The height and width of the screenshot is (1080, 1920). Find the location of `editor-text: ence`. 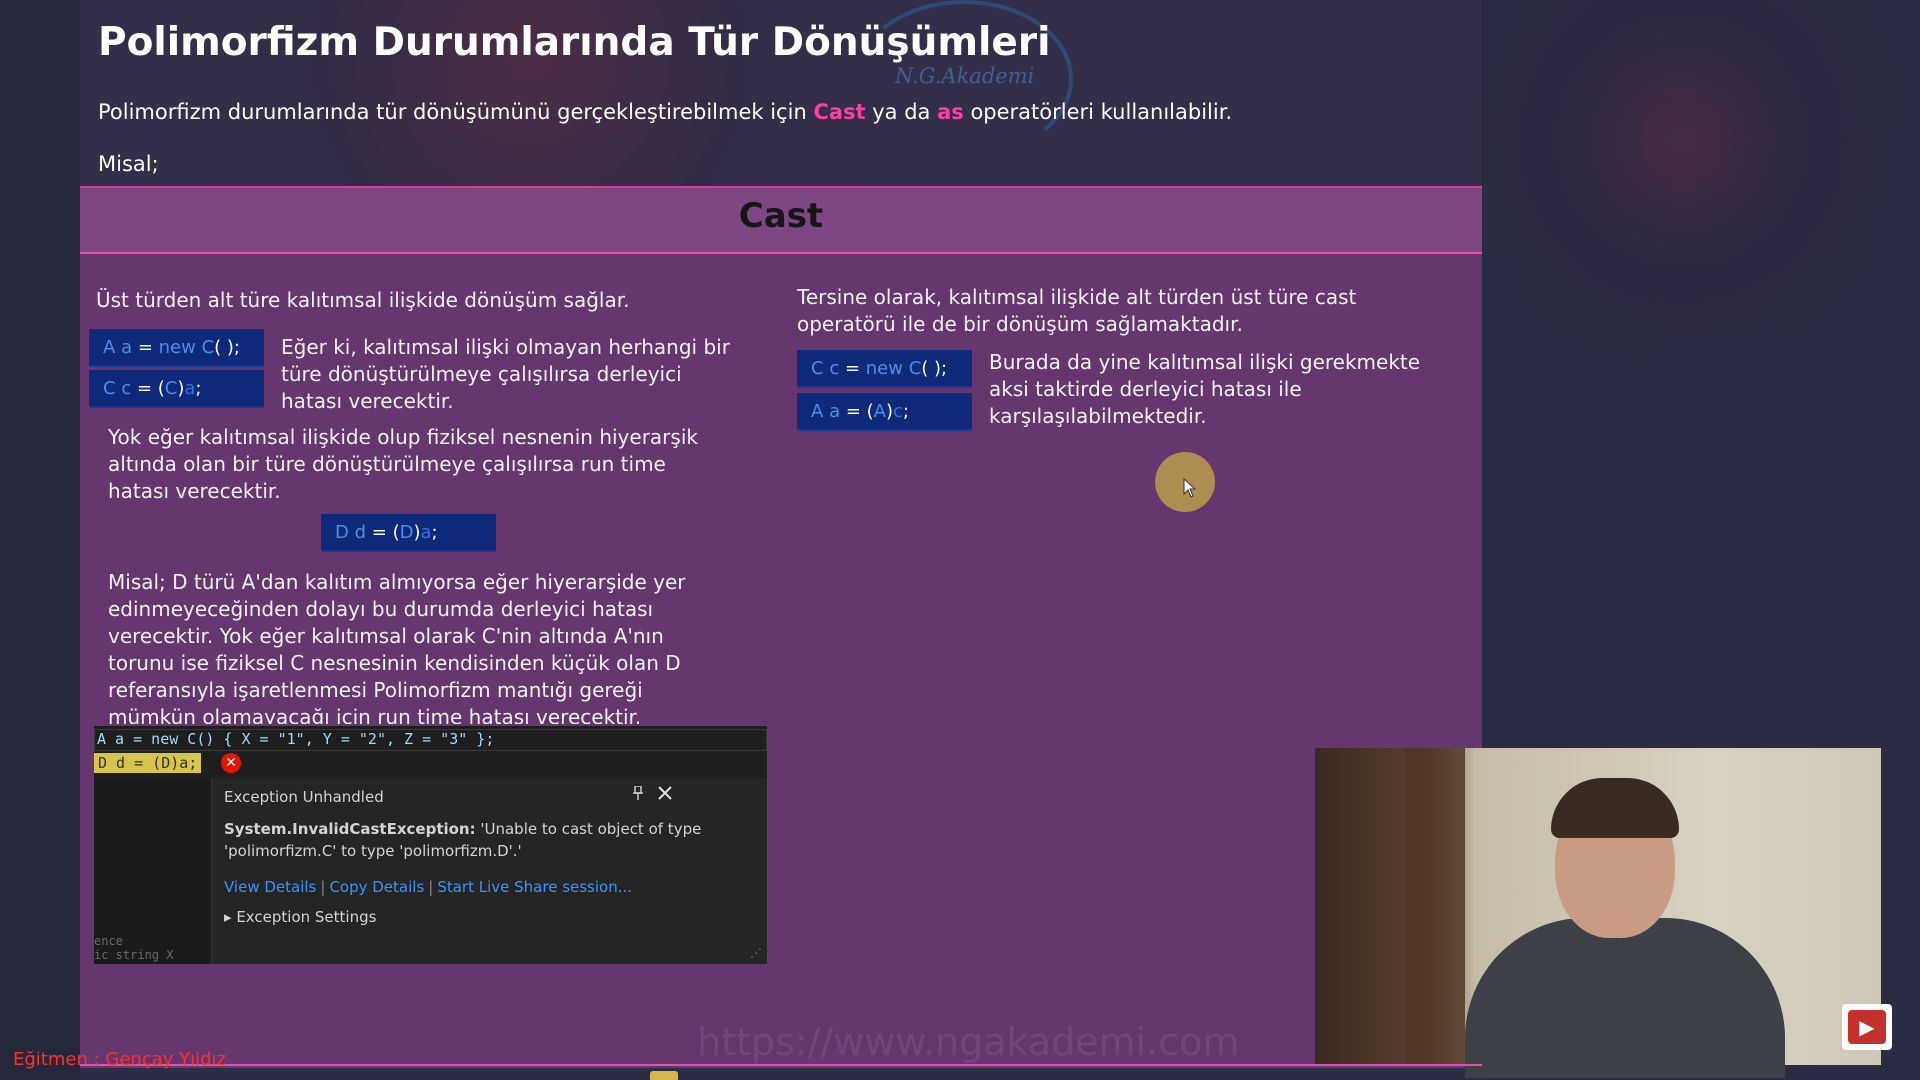

editor-text: ence is located at coordinates (108, 941).